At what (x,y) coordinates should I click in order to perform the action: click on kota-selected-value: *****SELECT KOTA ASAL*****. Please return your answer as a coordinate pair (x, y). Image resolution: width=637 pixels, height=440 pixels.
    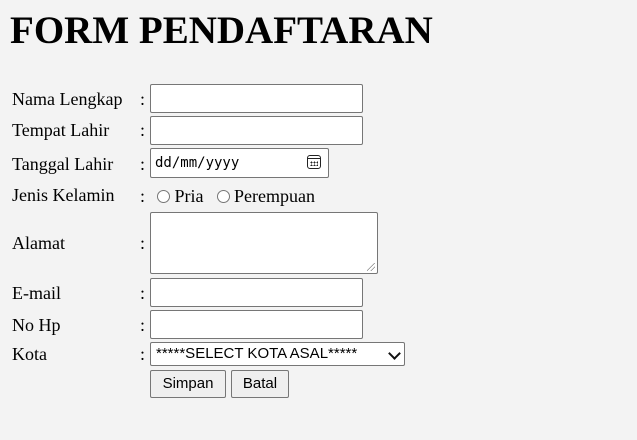
    Looking at the image, I should click on (257, 353).